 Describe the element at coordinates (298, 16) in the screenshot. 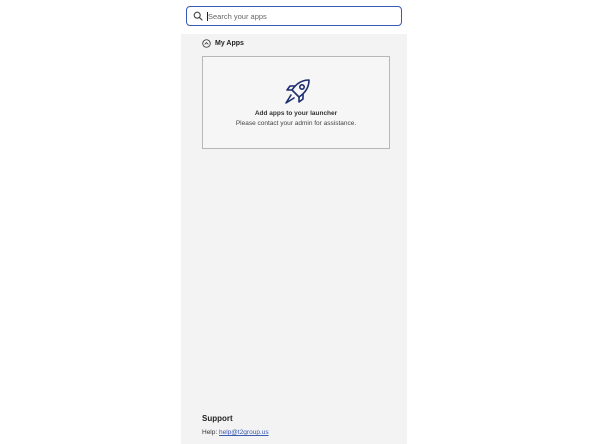

I see `search-input` at that location.